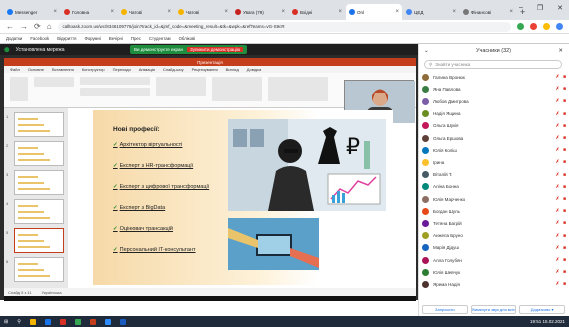 The width and height of the screenshot is (569, 327). I want to click on participant-row: Галина Вронюк ✗ ■, so click(494, 77).